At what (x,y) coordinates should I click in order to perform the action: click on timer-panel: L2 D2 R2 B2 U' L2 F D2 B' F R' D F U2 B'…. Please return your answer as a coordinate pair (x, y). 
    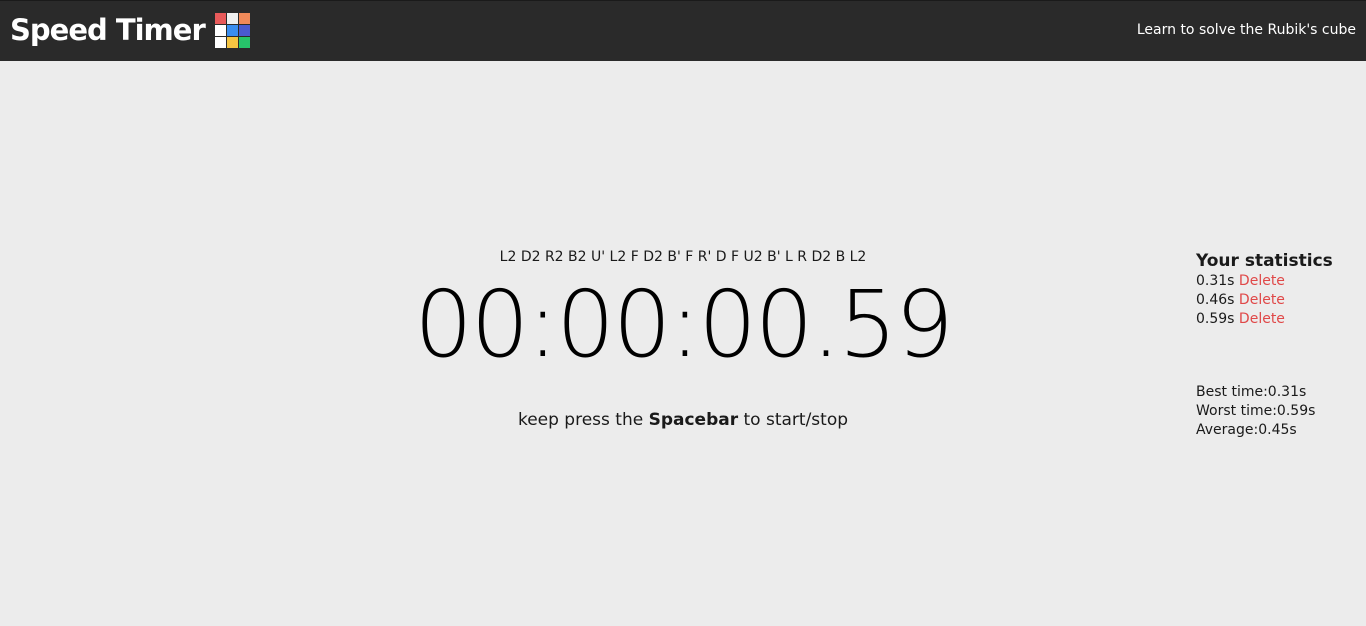
    Looking at the image, I should click on (683, 339).